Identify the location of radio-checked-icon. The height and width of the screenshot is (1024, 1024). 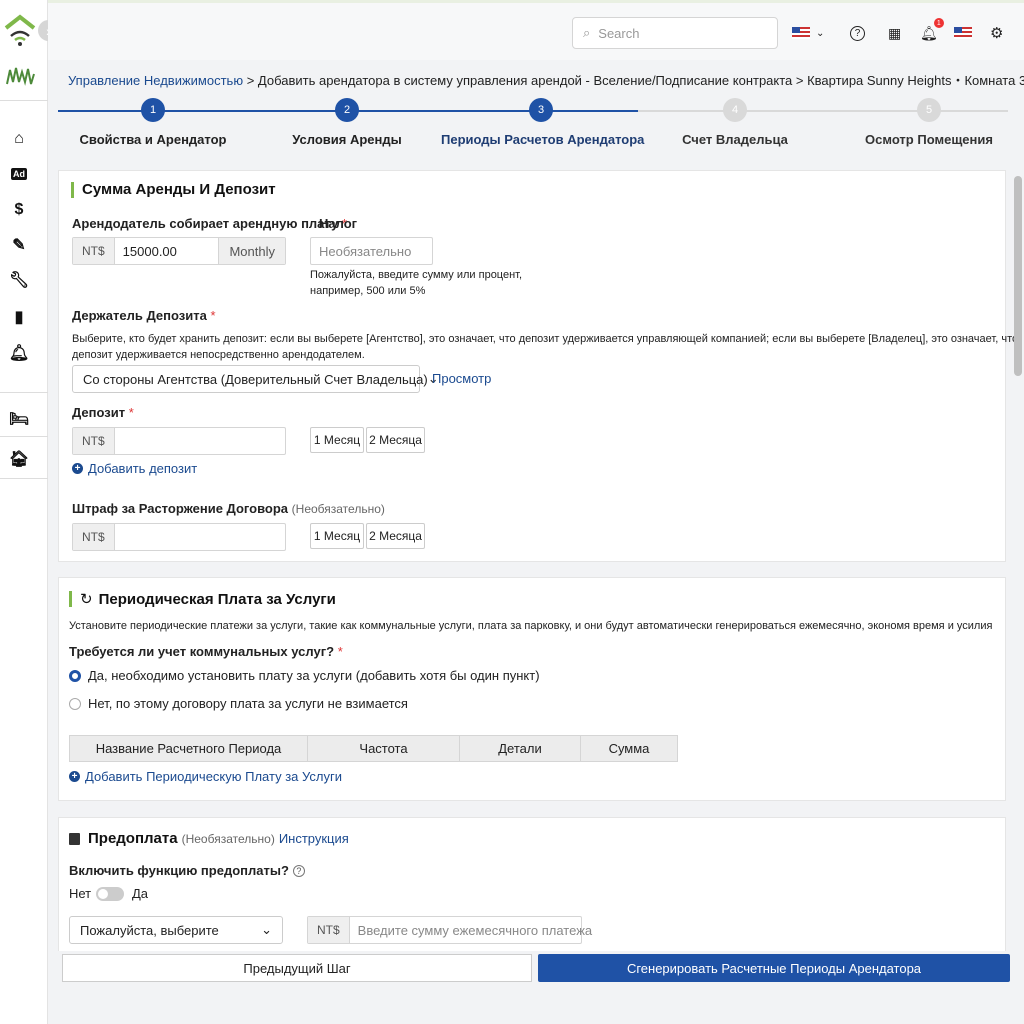
(75, 675).